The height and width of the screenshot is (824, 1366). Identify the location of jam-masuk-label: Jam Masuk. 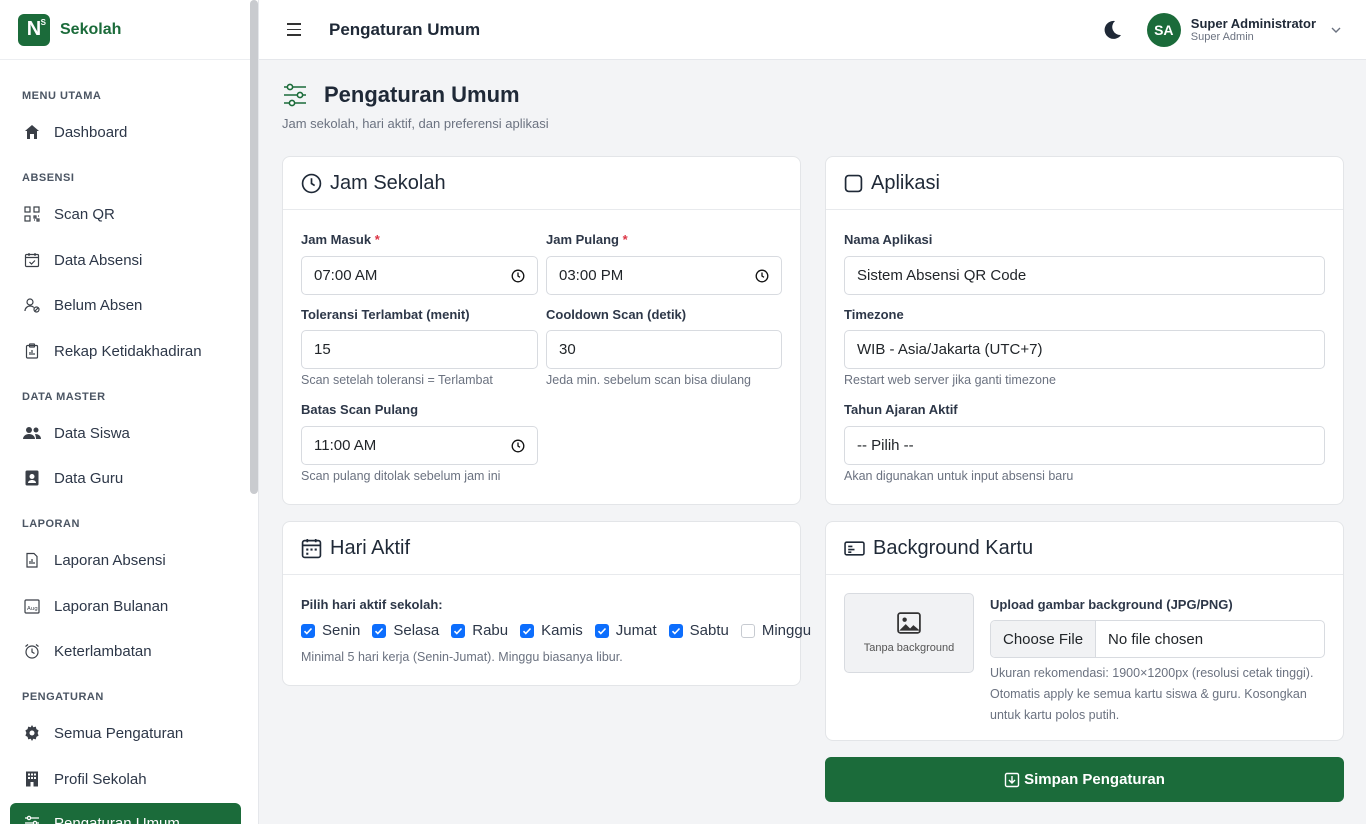
(336, 239).